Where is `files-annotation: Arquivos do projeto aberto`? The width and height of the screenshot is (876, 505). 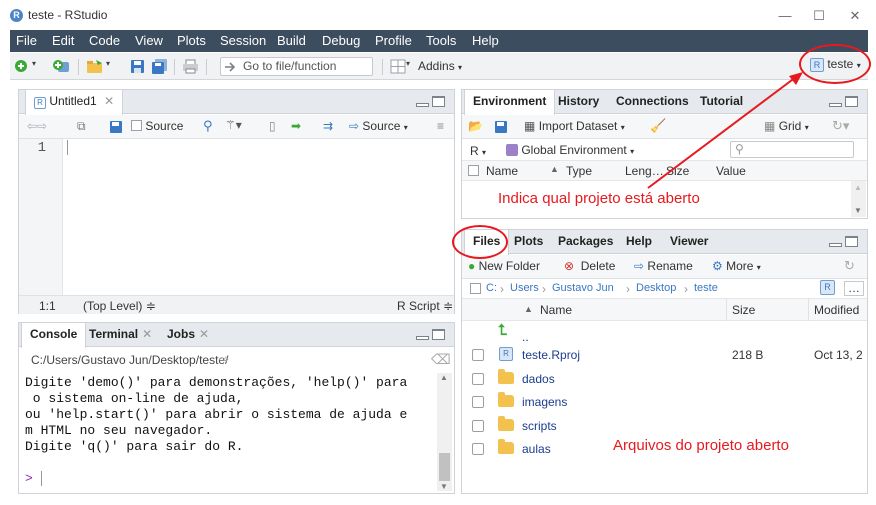
files-annotation: Arquivos do projeto aberto is located at coordinates (701, 445).